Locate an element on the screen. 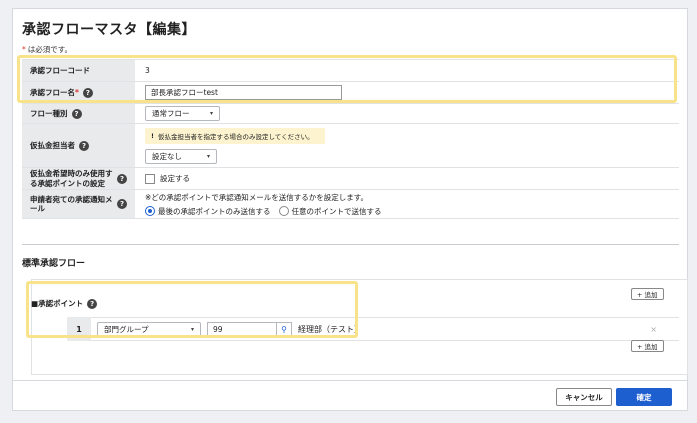 The height and width of the screenshot is (423, 697). notify-last-label: 最後の承認ポイントのみ送信する is located at coordinates (214, 211).